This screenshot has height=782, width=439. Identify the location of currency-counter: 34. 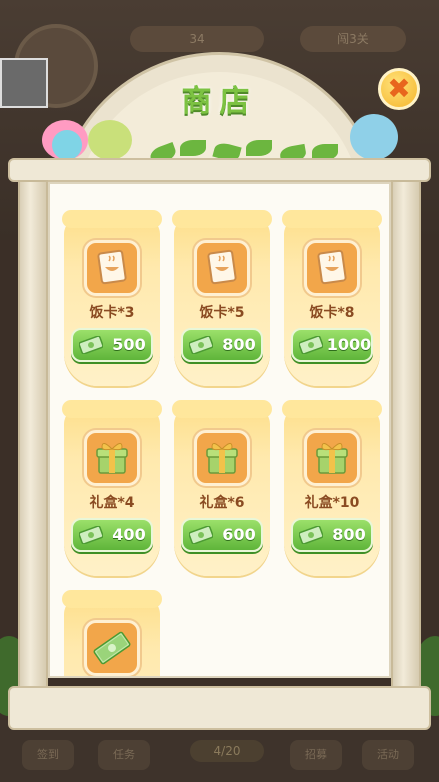
(197, 39).